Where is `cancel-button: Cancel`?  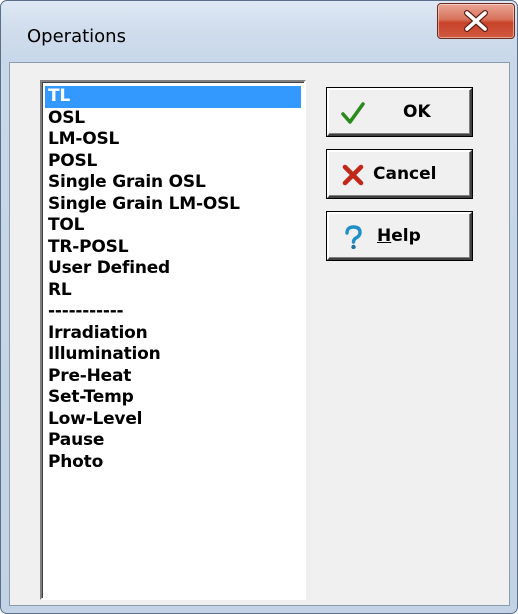
cancel-button: Cancel is located at coordinates (399, 174).